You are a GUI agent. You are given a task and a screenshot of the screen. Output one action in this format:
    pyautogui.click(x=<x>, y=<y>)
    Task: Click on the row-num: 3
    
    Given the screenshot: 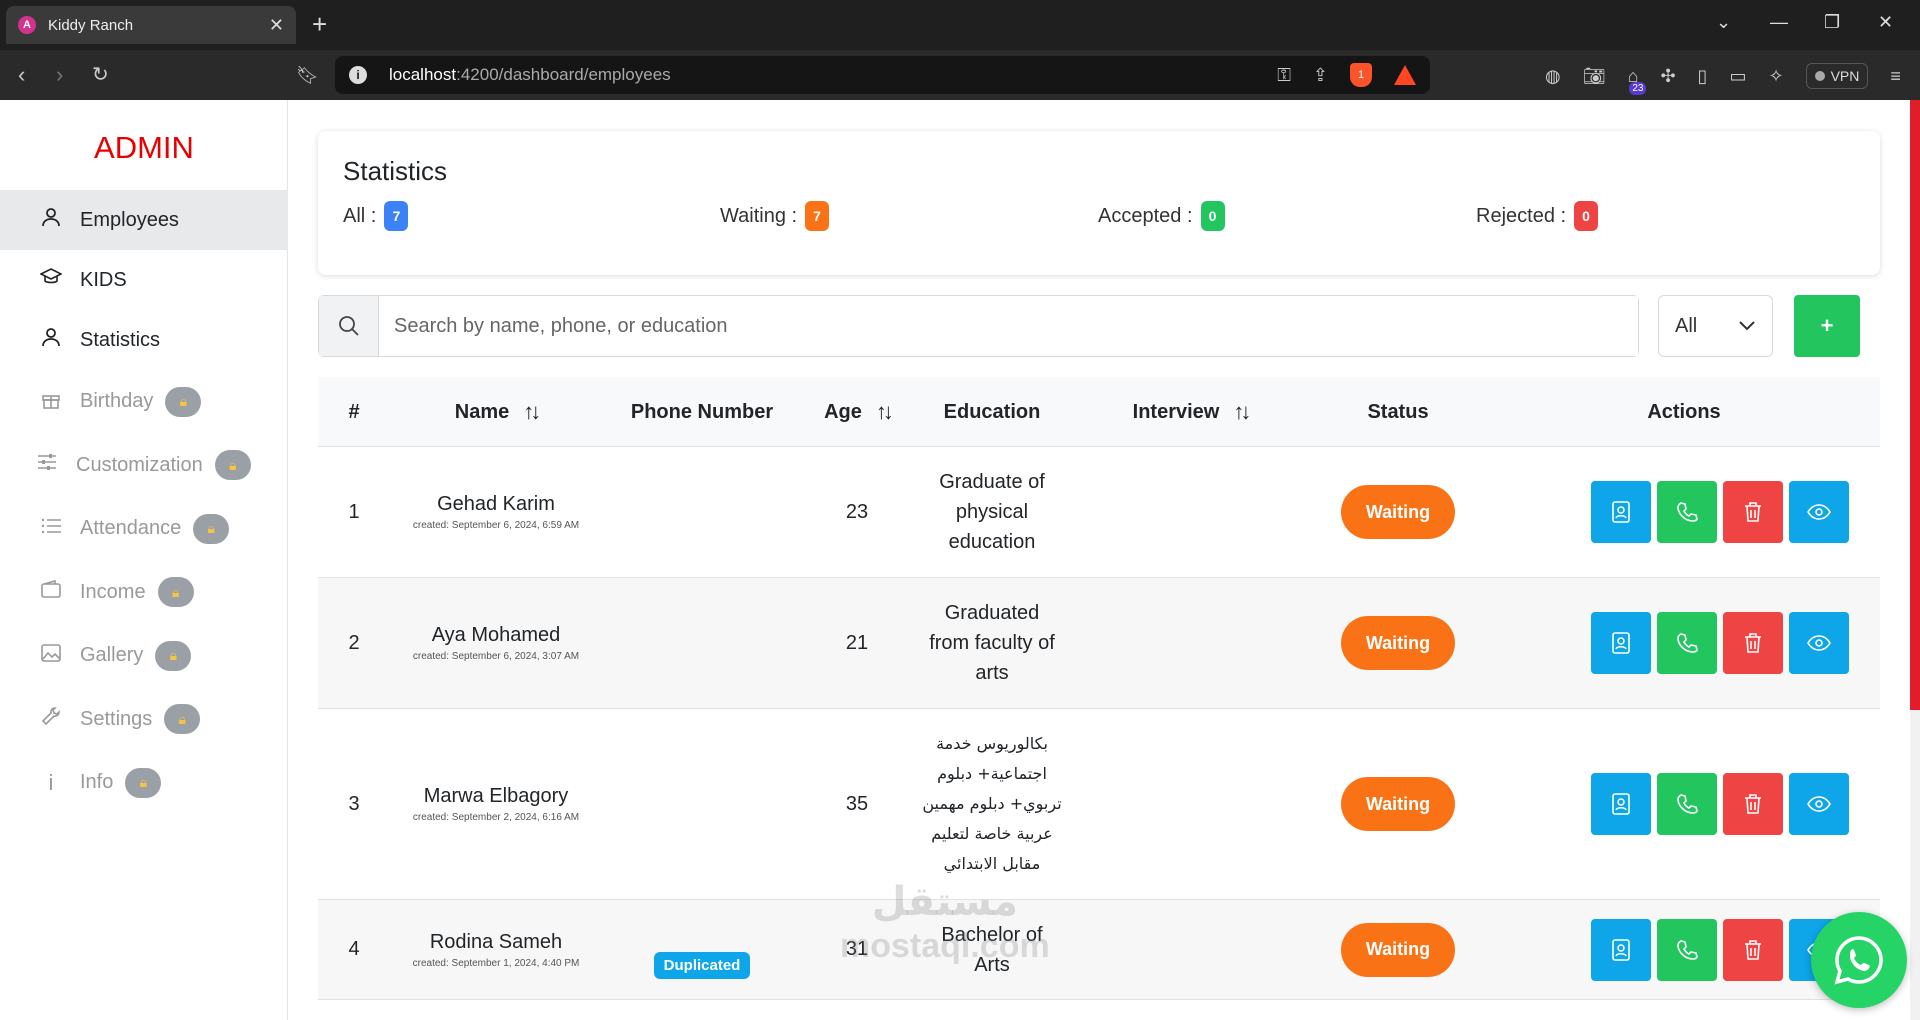 What is the action you would take?
    pyautogui.click(x=354, y=803)
    